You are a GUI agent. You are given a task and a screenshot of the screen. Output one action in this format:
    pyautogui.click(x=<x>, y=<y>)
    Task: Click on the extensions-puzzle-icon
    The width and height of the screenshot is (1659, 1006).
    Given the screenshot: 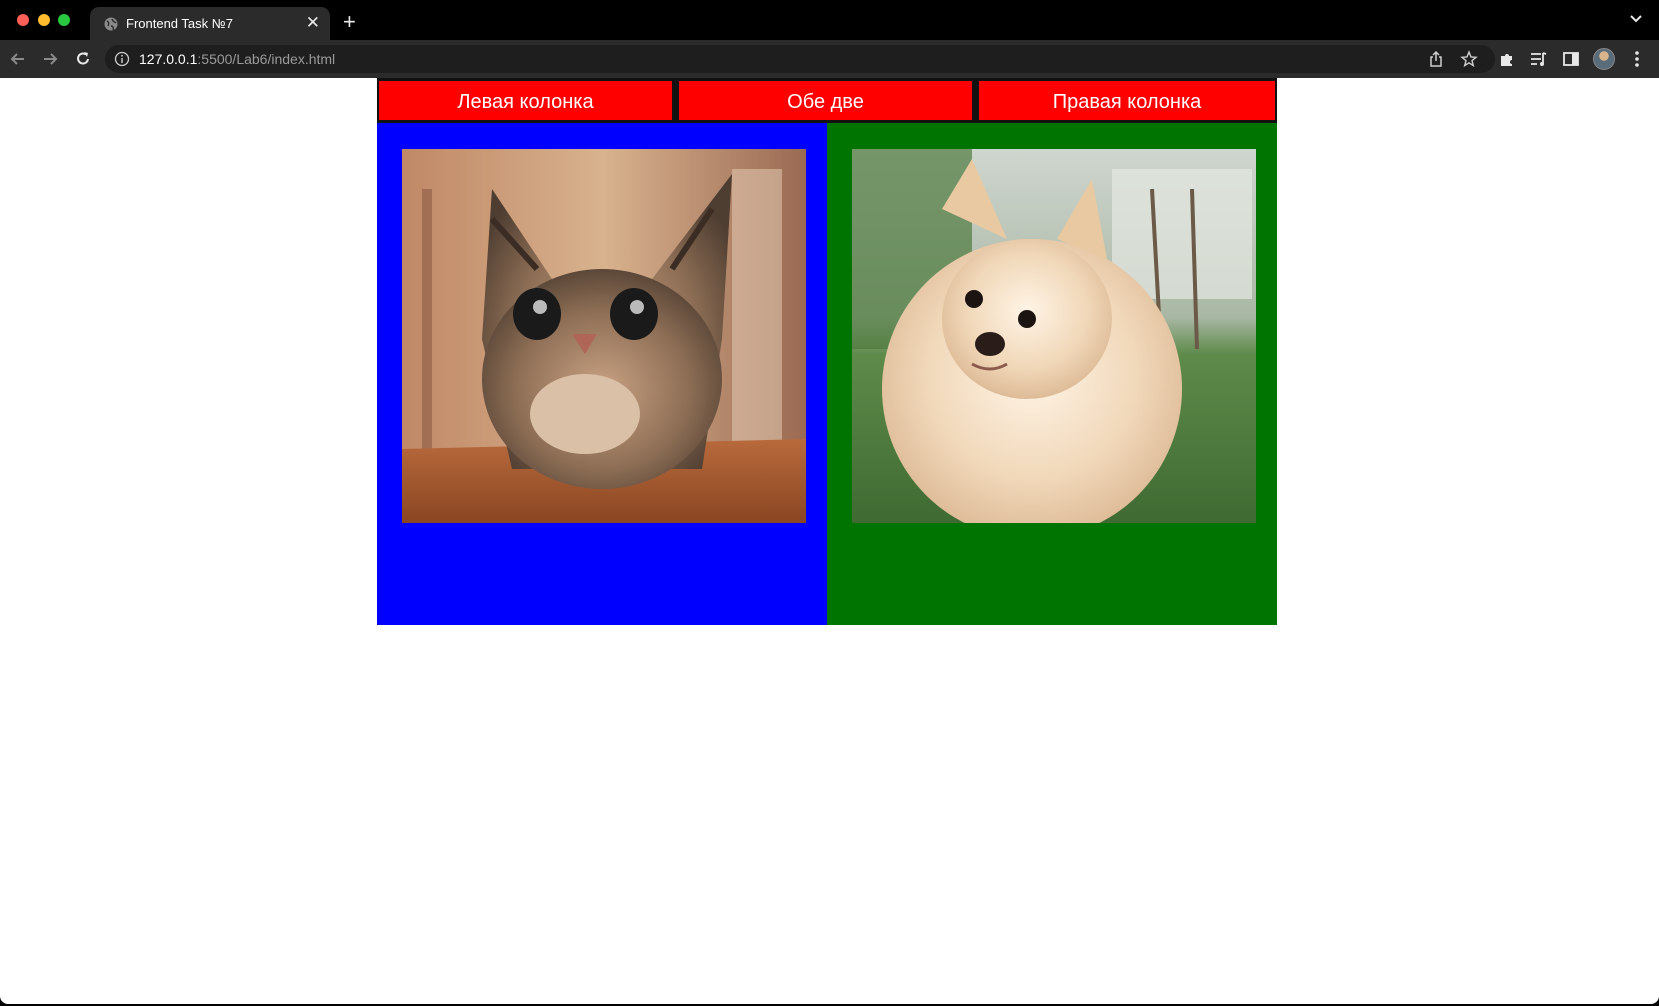 What is the action you would take?
    pyautogui.click(x=1507, y=59)
    